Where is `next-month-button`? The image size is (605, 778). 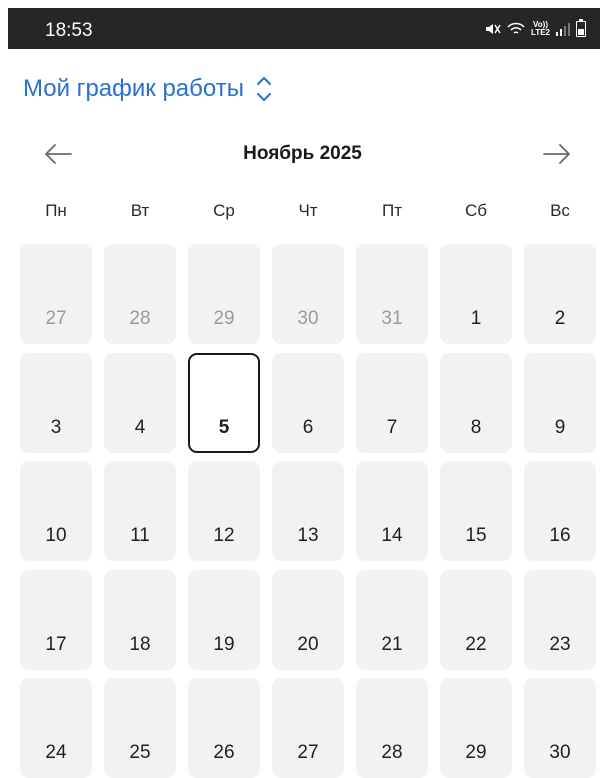 next-month-button is located at coordinates (557, 154).